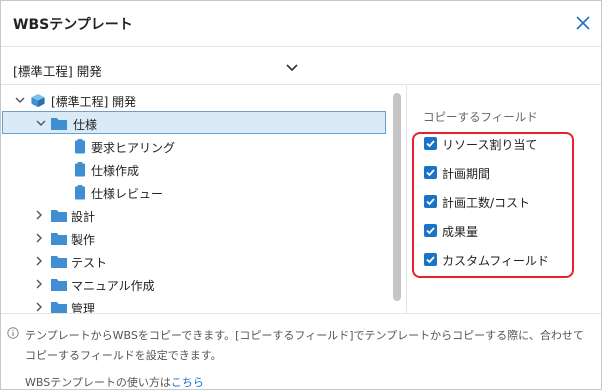  I want to click on tree-node-spec-creation: 仕様作成, so click(197, 169).